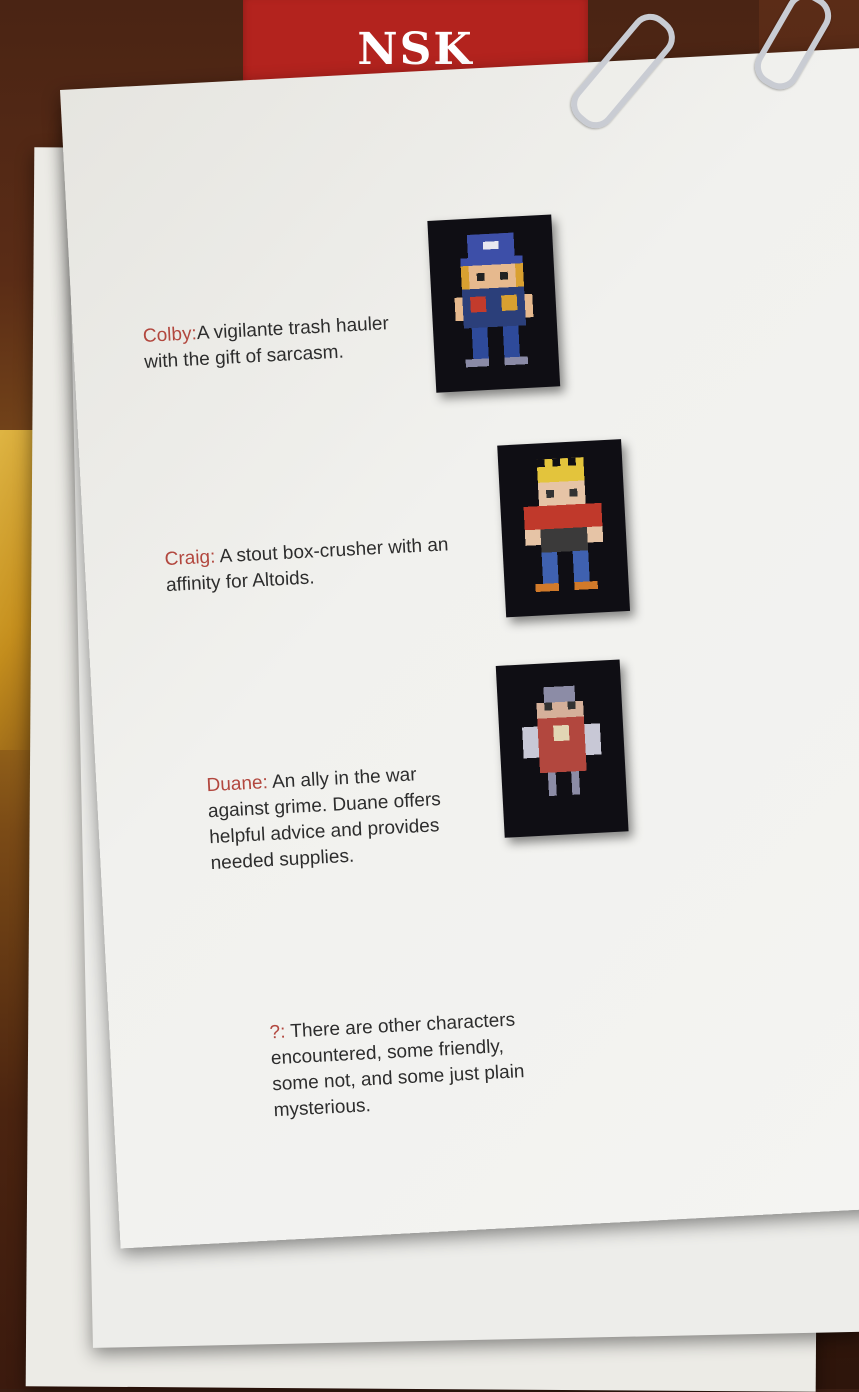 Image resolution: width=859 pixels, height=1392 pixels. Describe the element at coordinates (190, 558) in the screenshot. I see `character-name: Craig:` at that location.